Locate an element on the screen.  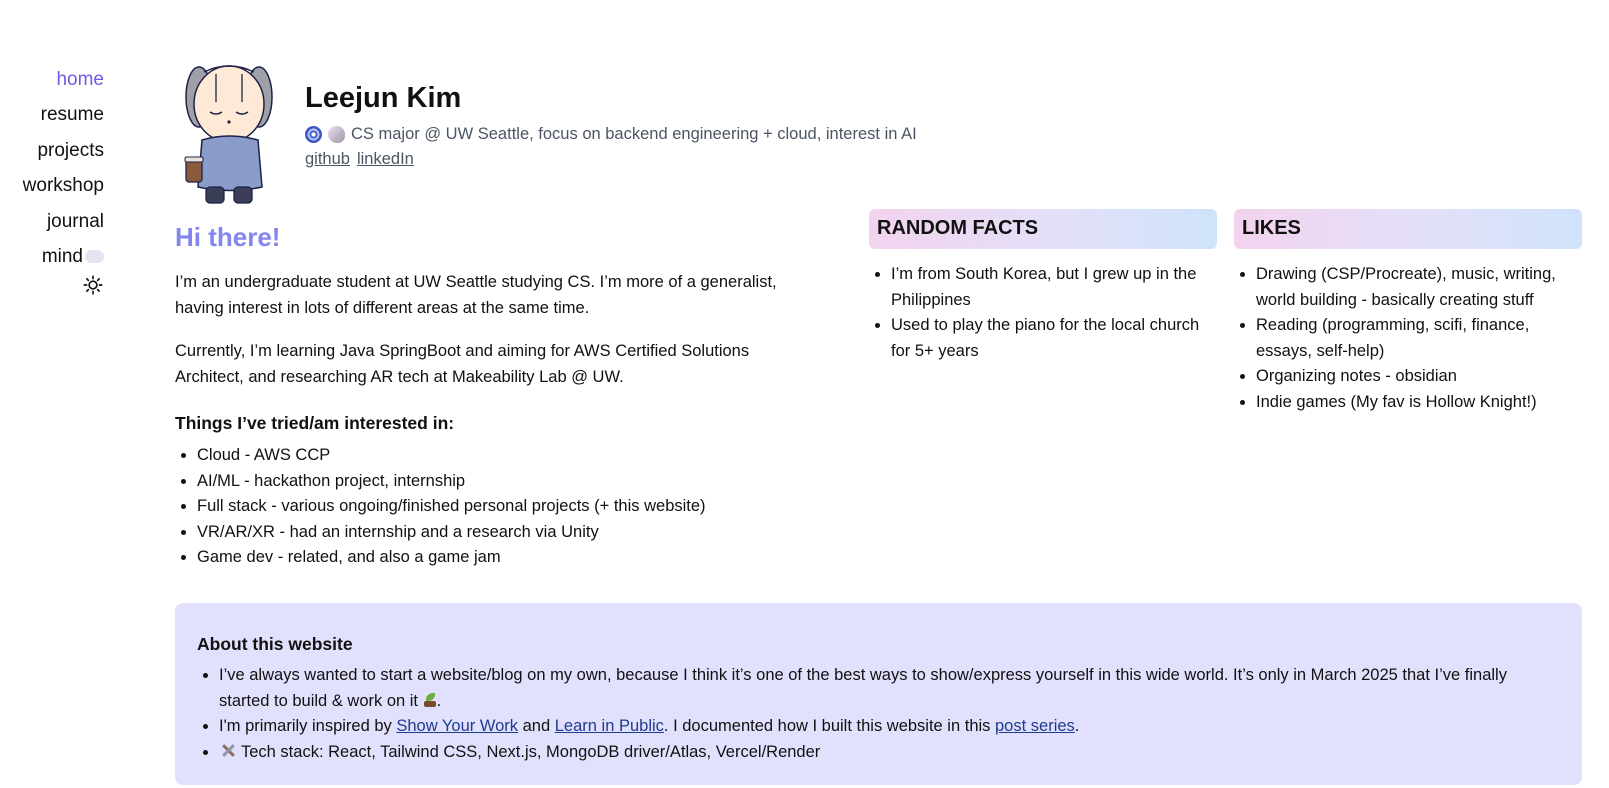
about-item-2-mid1: and is located at coordinates (536, 726).